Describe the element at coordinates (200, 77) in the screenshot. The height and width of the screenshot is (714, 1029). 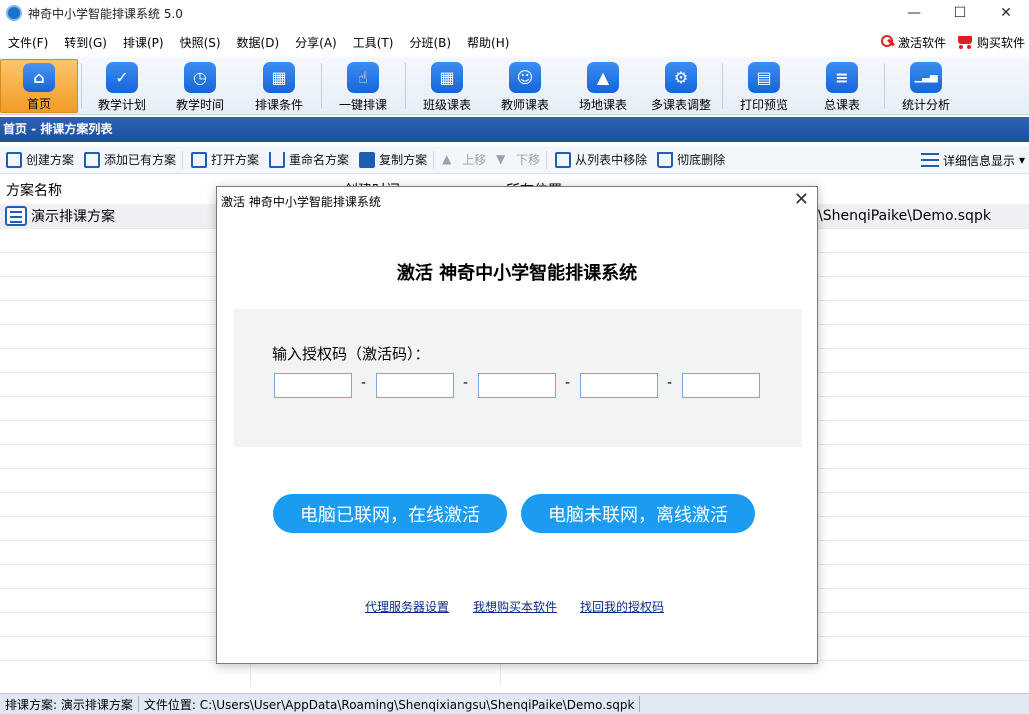
I see `clock-icon: ◷` at that location.